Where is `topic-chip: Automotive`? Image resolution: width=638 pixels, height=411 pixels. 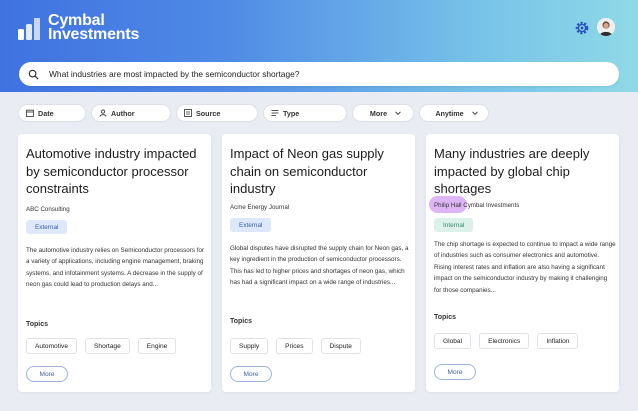
topic-chip: Automotive is located at coordinates (51, 346).